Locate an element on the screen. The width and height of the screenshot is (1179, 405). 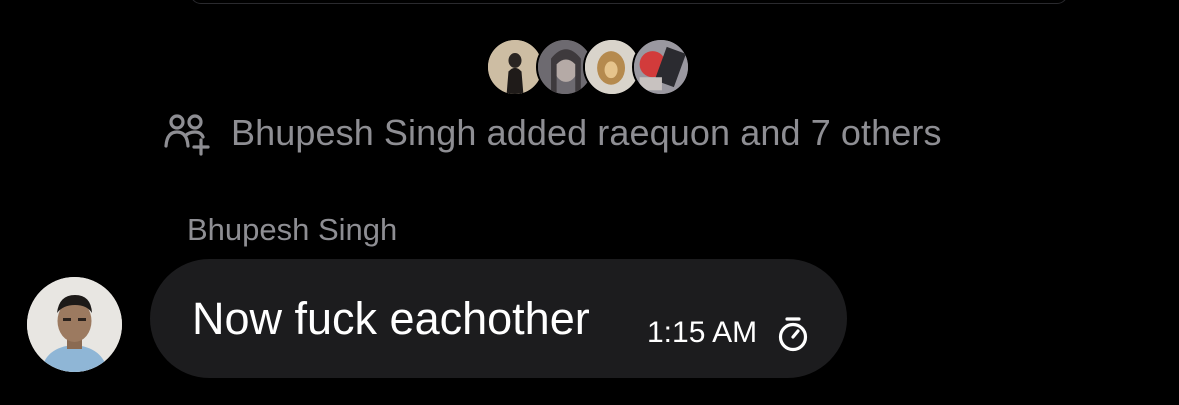
disappearing-timer-icon is located at coordinates (793, 334).